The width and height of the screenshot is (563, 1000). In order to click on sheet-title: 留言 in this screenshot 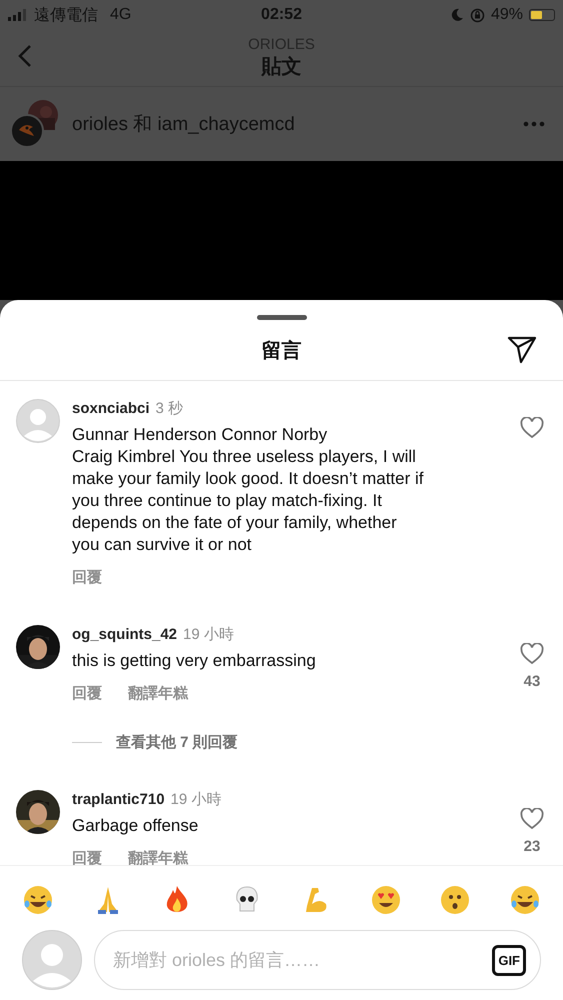, I will do `click(282, 351)`.